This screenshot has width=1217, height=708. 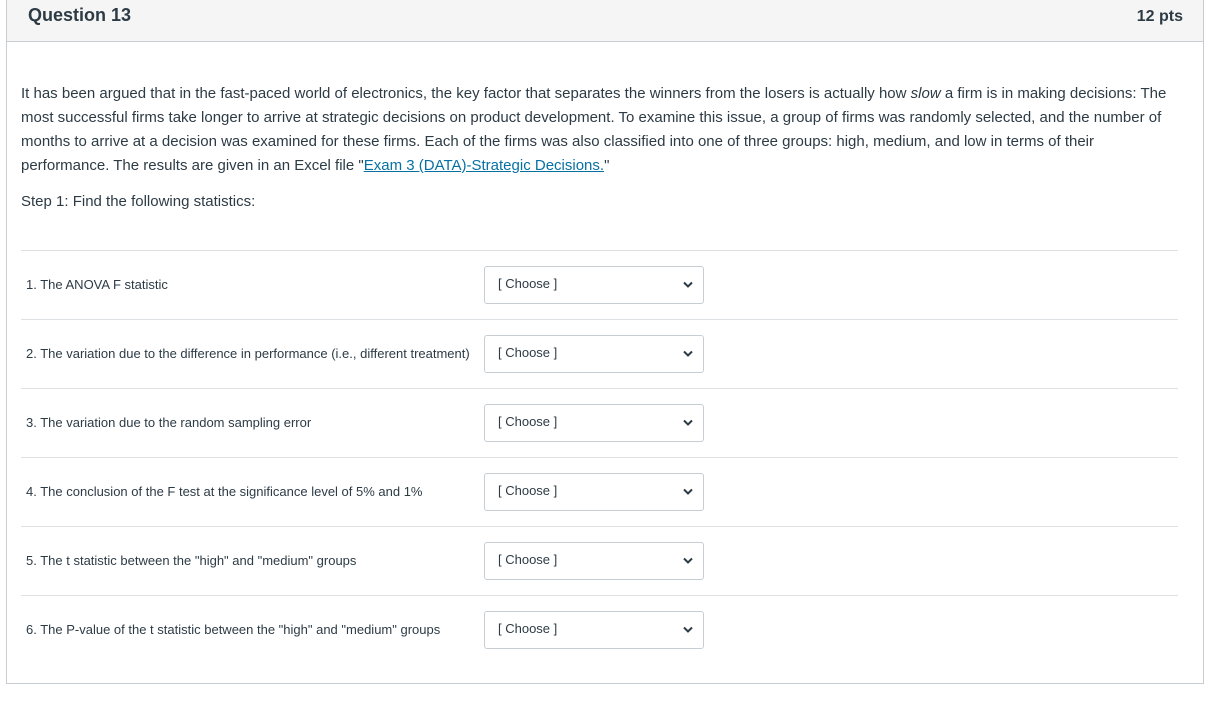 I want to click on question-points: 12 pts, so click(x=1159, y=16).